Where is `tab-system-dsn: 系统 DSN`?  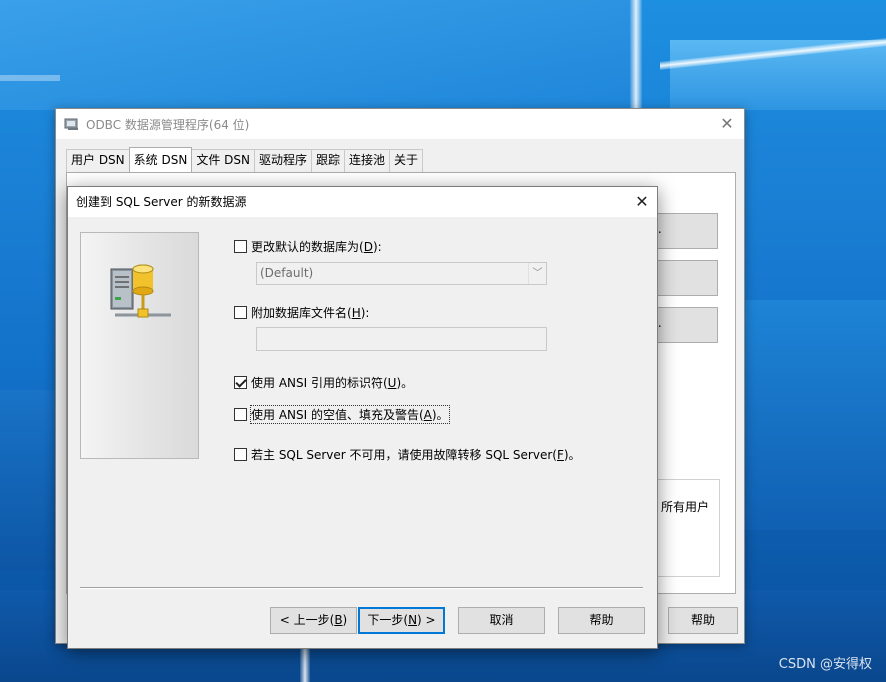
tab-system-dsn: 系统 DSN is located at coordinates (160, 159).